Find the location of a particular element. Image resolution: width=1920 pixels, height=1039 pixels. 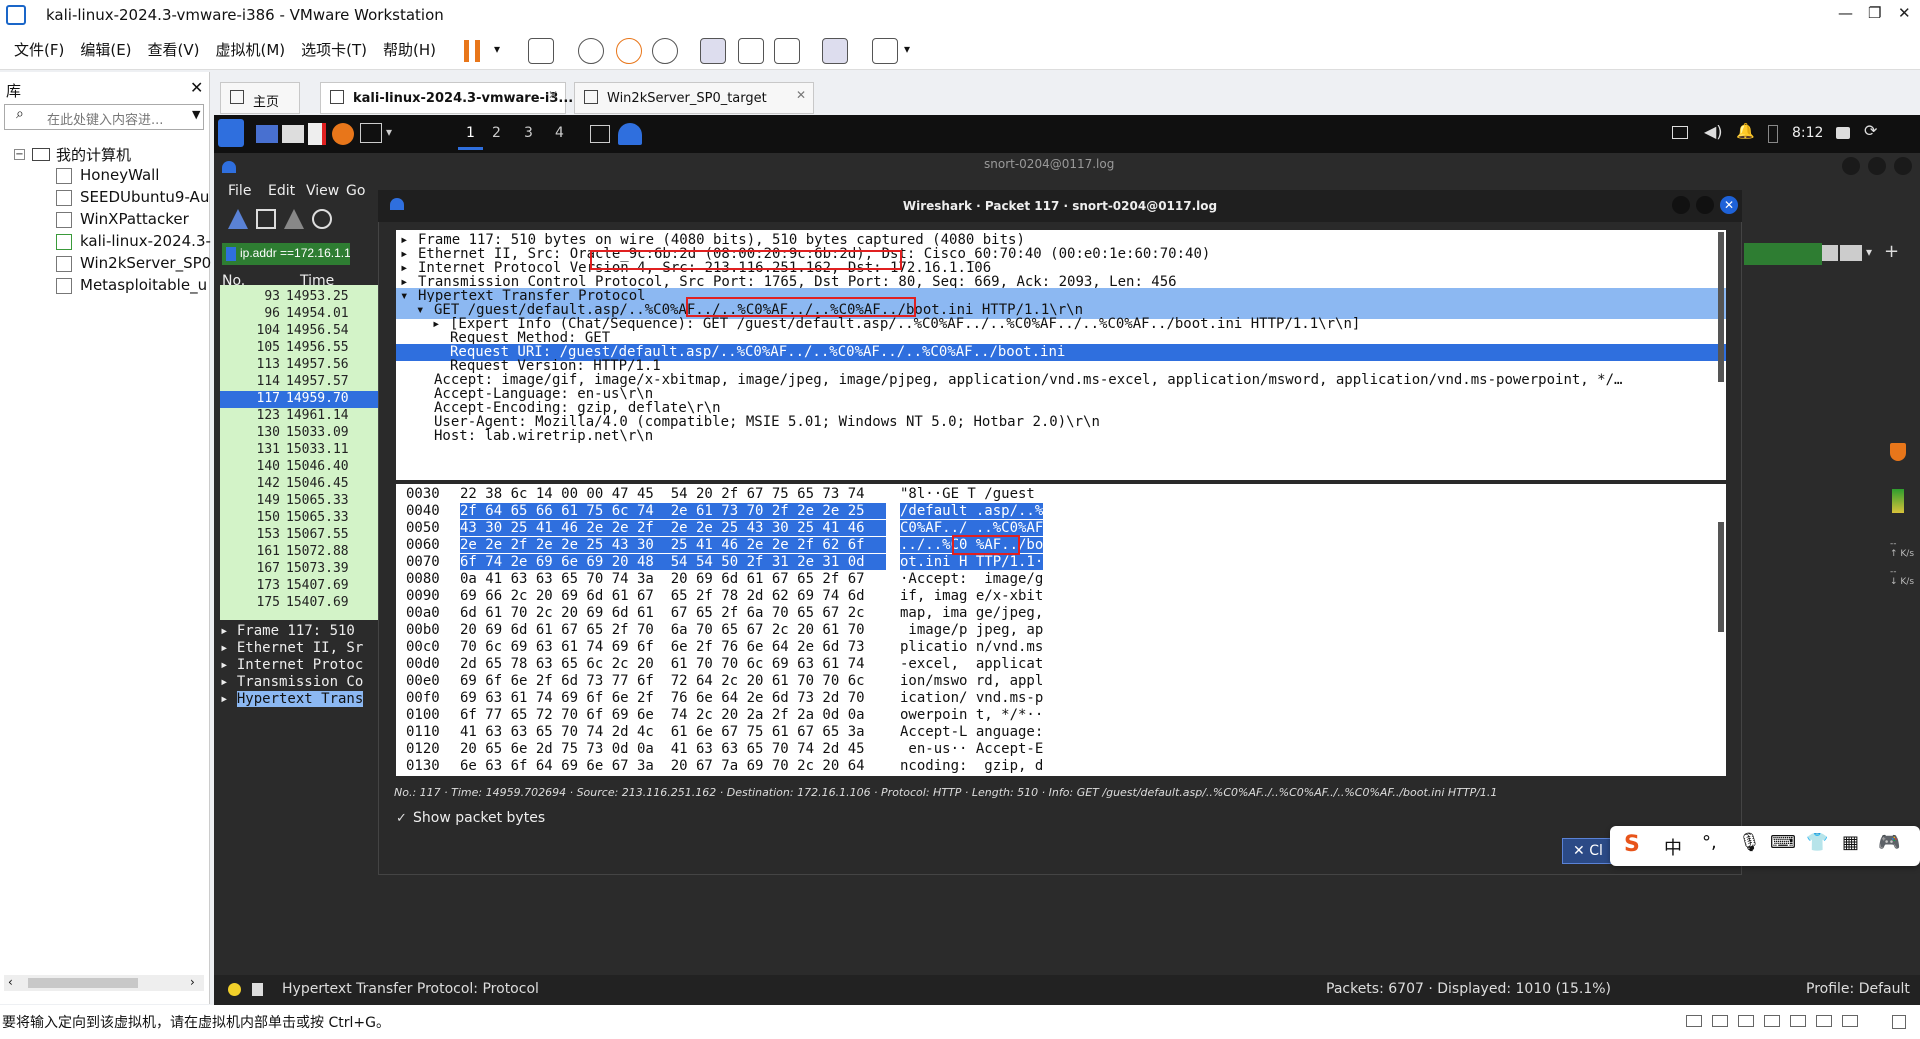

status-profile: Profile: Default is located at coordinates (1858, 989).